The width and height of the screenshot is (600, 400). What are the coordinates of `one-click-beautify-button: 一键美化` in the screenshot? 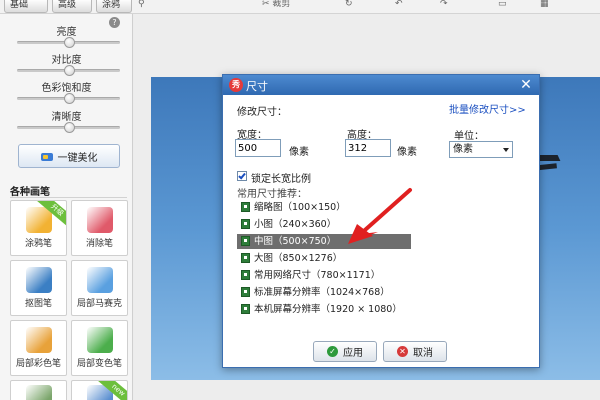 It's located at (69, 156).